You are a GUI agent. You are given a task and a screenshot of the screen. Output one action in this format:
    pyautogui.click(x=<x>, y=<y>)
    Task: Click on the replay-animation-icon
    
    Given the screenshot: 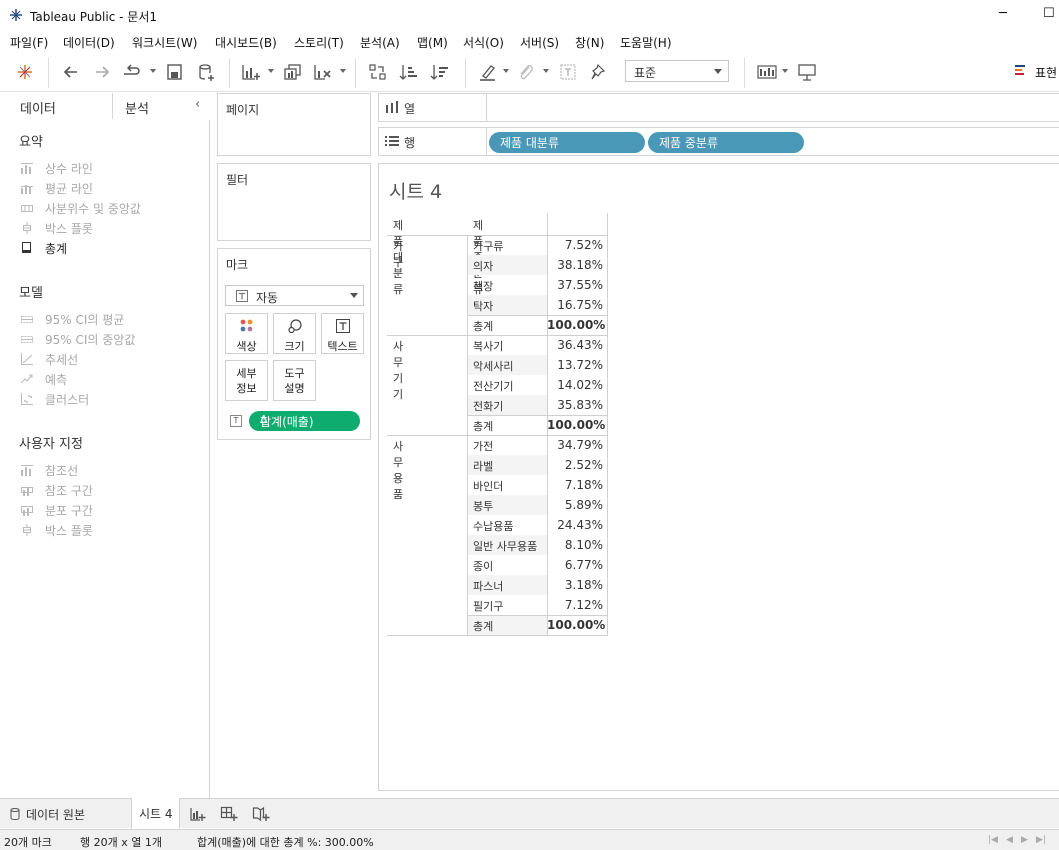 What is the action you would take?
    pyautogui.click(x=132, y=72)
    